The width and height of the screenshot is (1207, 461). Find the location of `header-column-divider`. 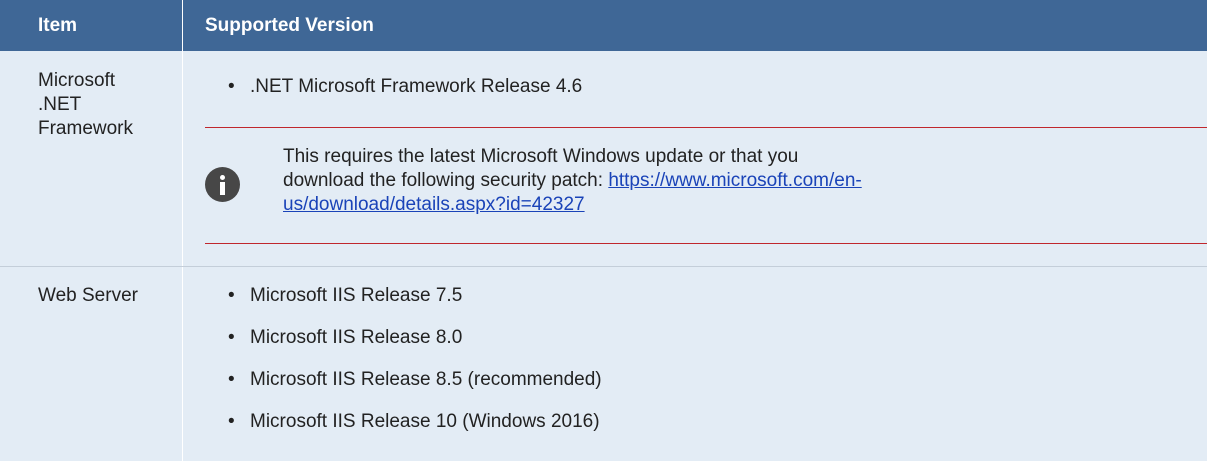

header-column-divider is located at coordinates (182, 25).